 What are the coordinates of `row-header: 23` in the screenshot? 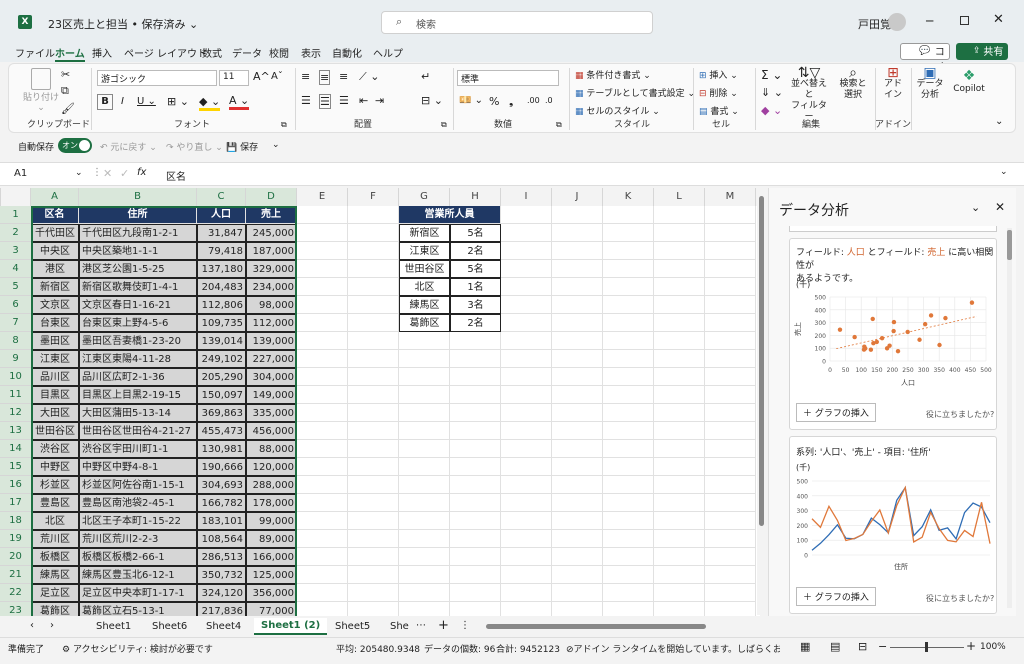 It's located at (15, 609).